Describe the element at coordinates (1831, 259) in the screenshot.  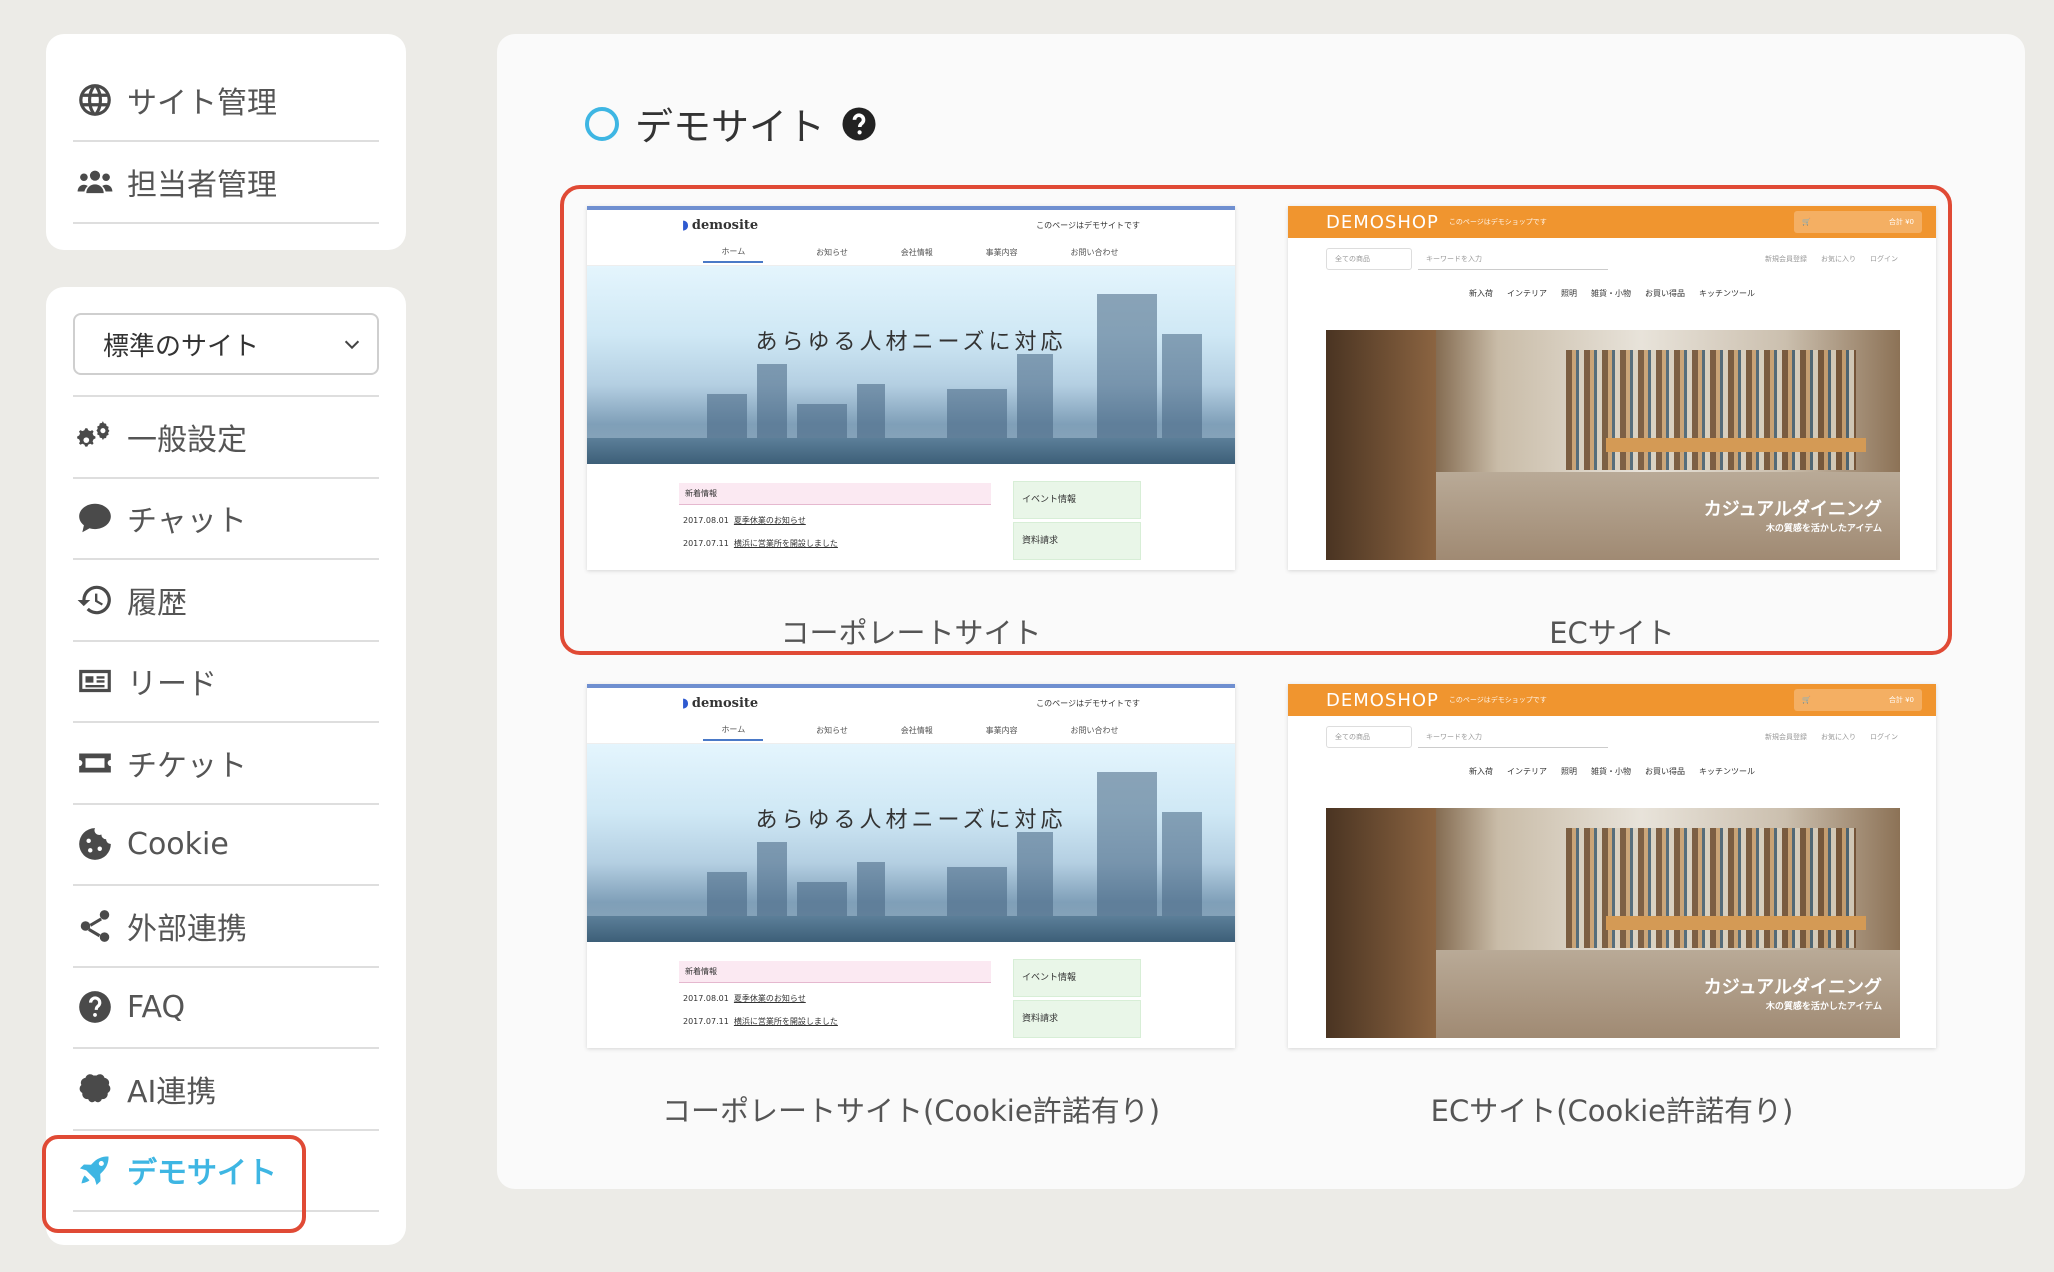
I see `ec-account-links: 新規会員登録 お気に入り ログイン` at that location.